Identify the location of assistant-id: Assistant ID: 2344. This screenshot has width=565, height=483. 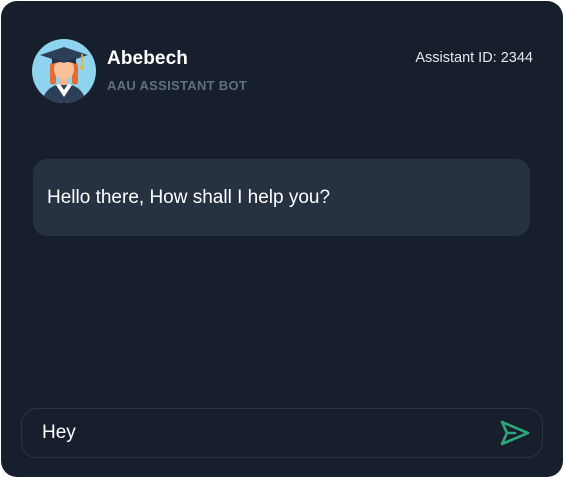
(474, 58).